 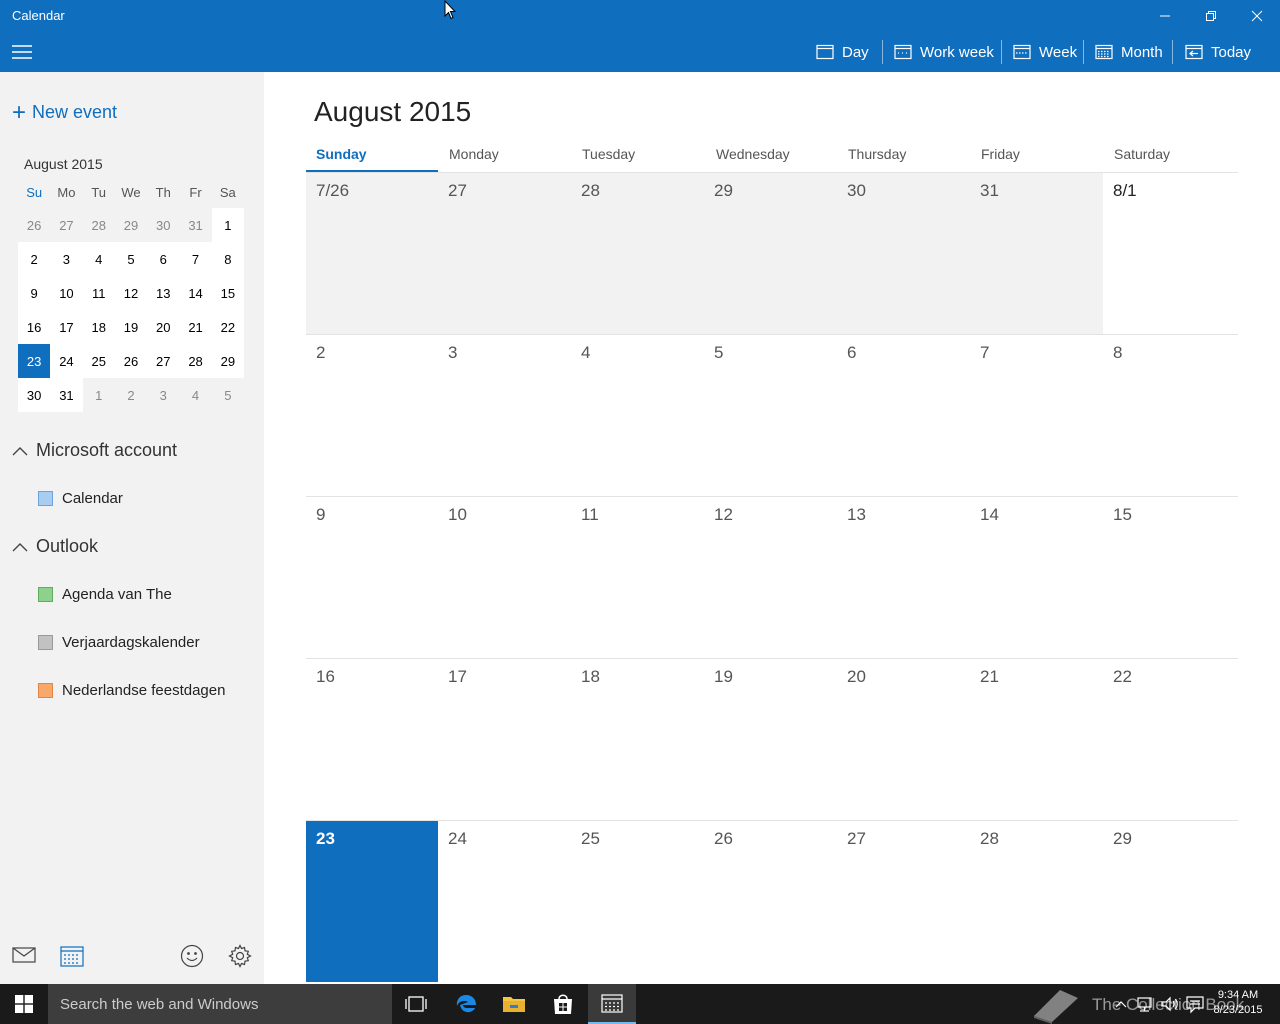 What do you see at coordinates (34, 293) in the screenshot?
I see `mini-calendar-day: 9` at bounding box center [34, 293].